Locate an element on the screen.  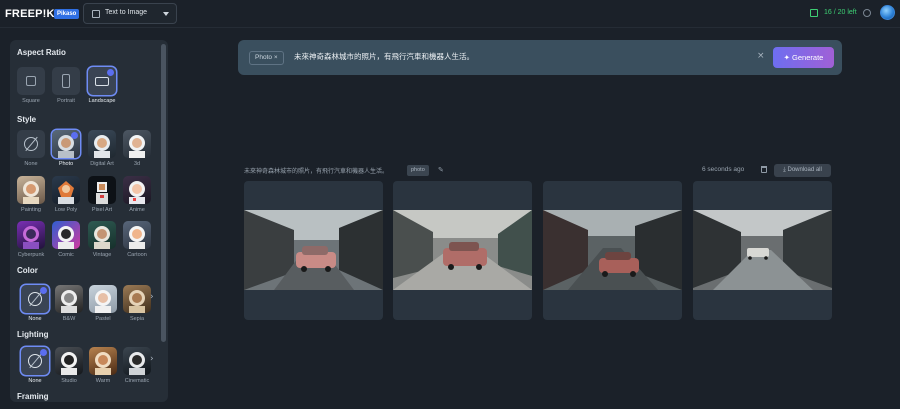
download-all-button: ⤓ Download all is located at coordinates (802, 170).